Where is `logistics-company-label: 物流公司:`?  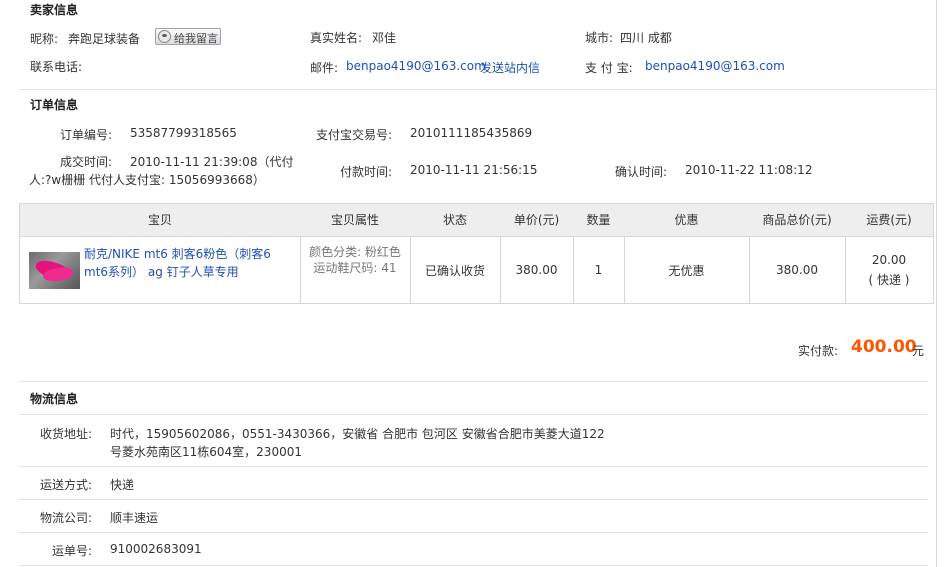 logistics-company-label: 物流公司: is located at coordinates (66, 518).